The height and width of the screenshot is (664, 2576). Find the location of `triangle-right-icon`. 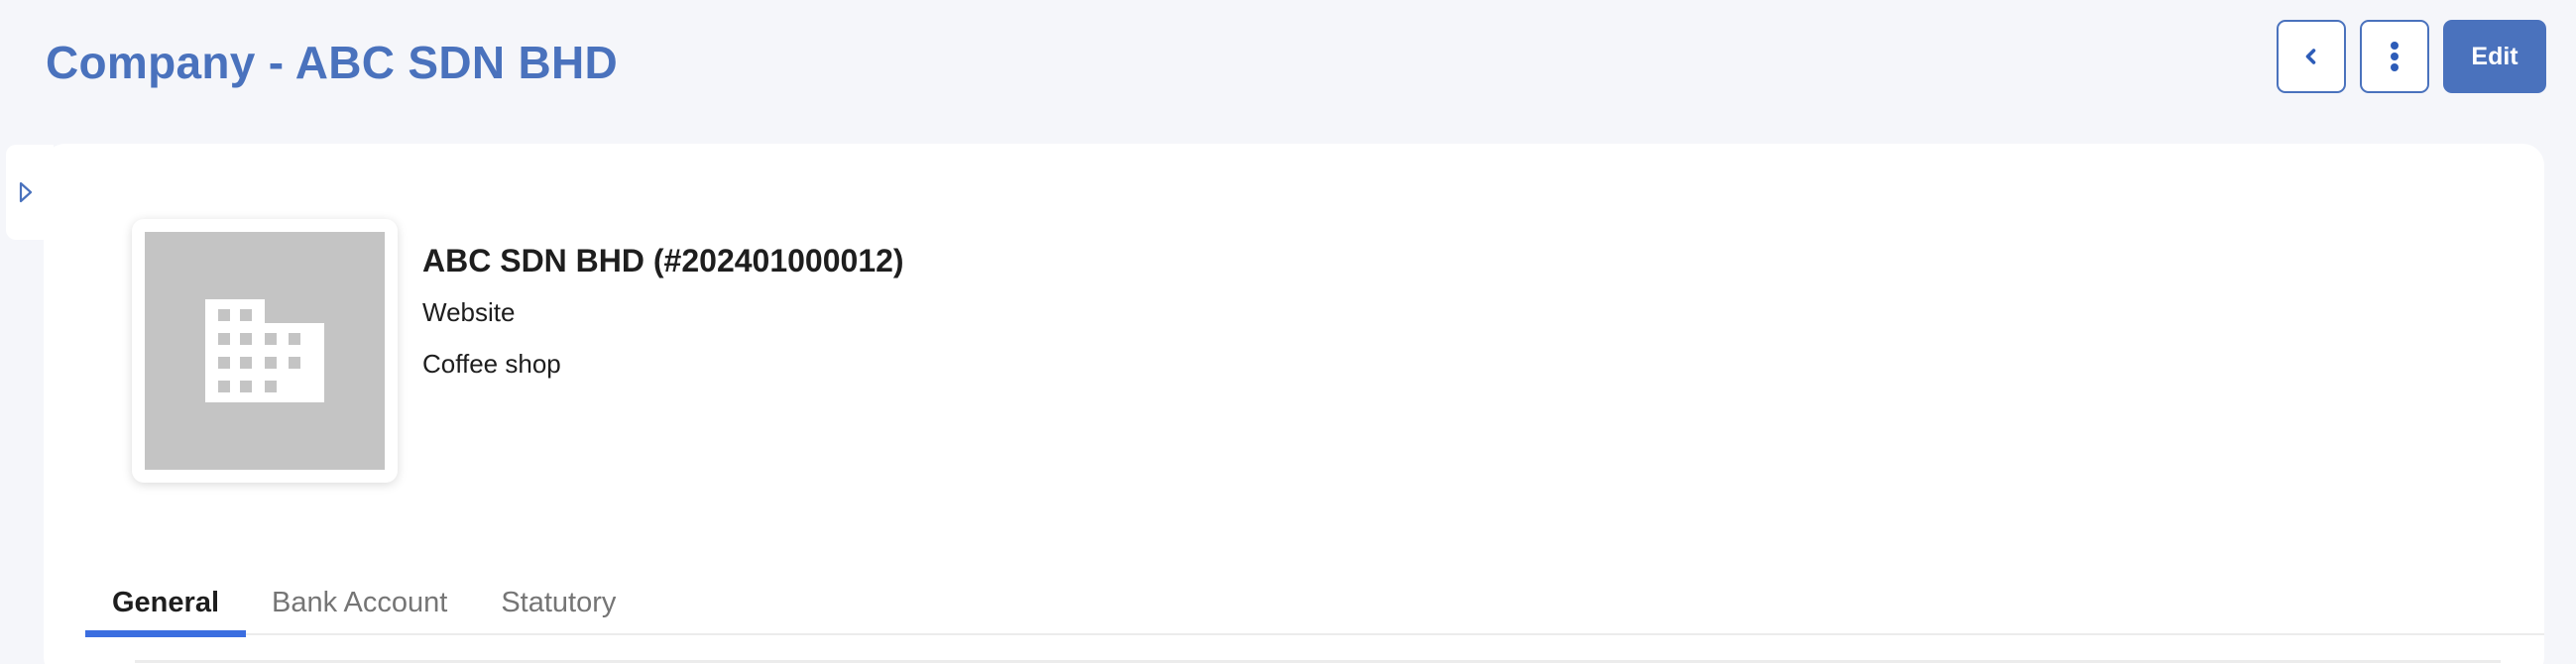

triangle-right-icon is located at coordinates (26, 192).